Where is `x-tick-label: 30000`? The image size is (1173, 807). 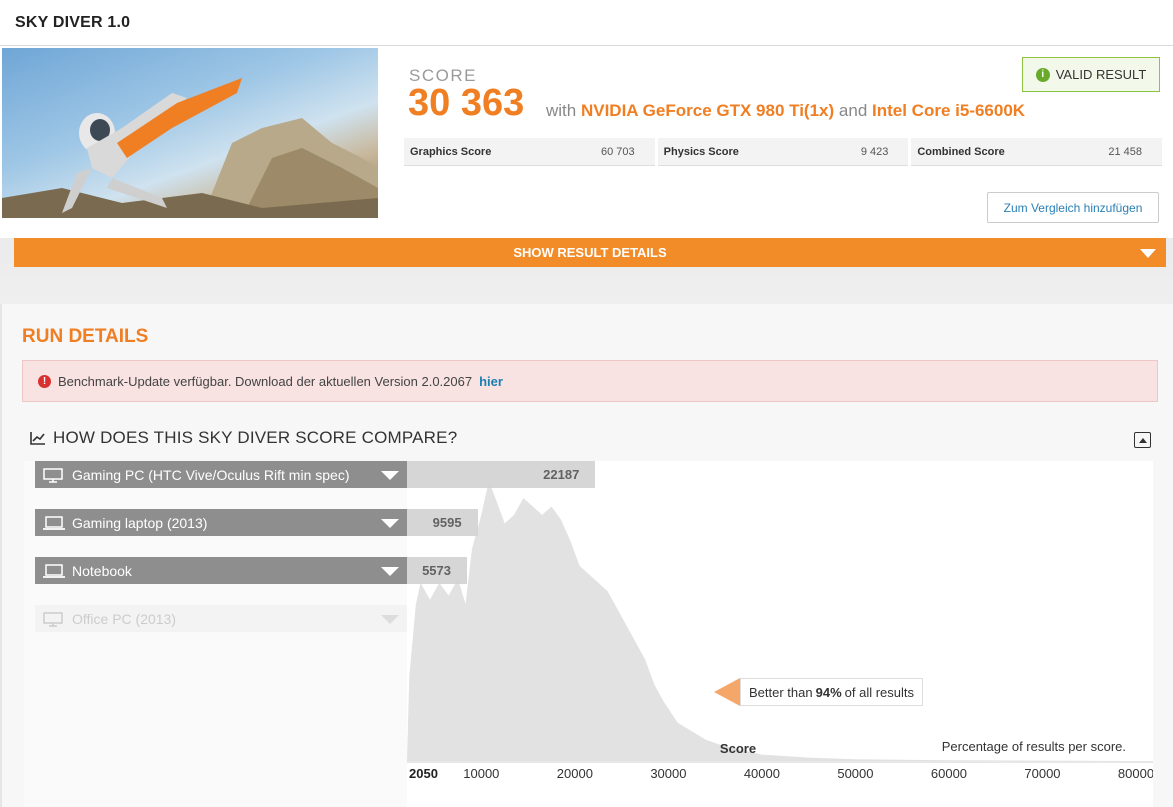
x-tick-label: 30000 is located at coordinates (668, 773).